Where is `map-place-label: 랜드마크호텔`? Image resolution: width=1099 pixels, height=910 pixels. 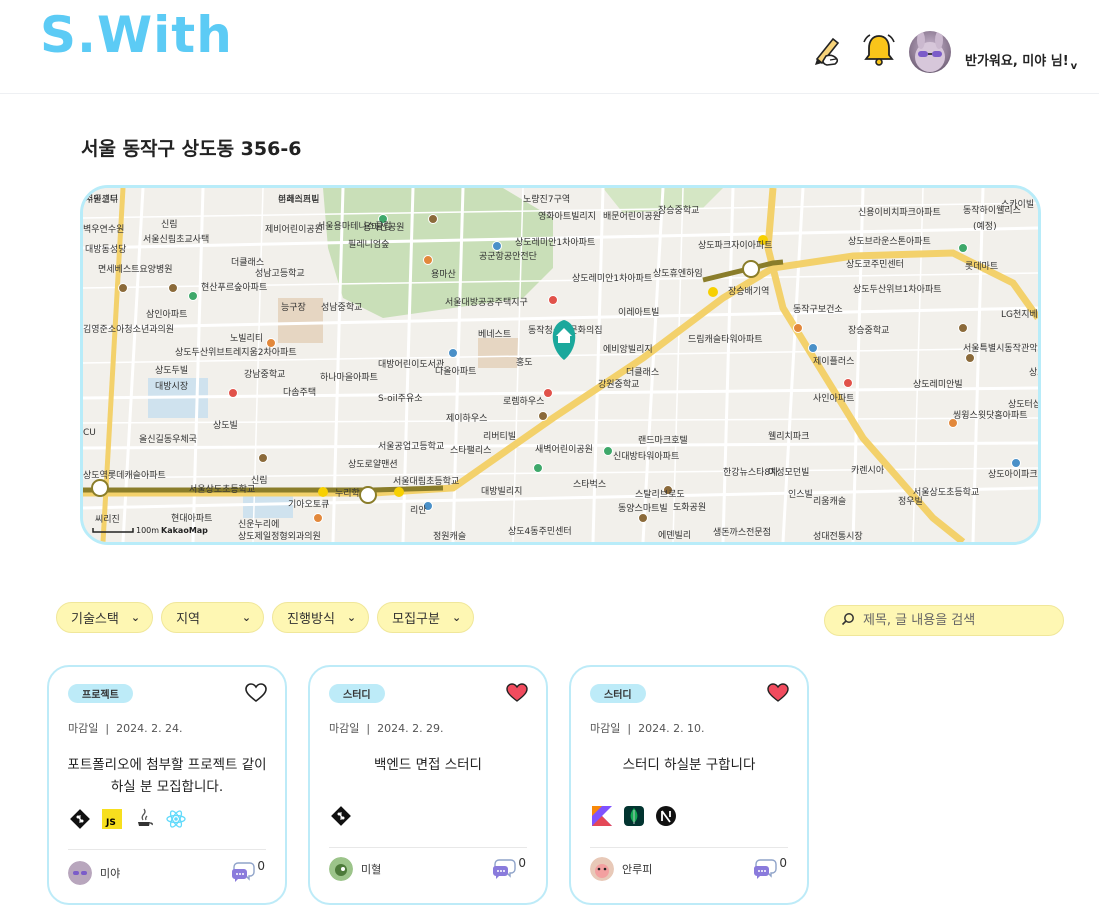
map-place-label: 랜드마크호텔 is located at coordinates (663, 440).